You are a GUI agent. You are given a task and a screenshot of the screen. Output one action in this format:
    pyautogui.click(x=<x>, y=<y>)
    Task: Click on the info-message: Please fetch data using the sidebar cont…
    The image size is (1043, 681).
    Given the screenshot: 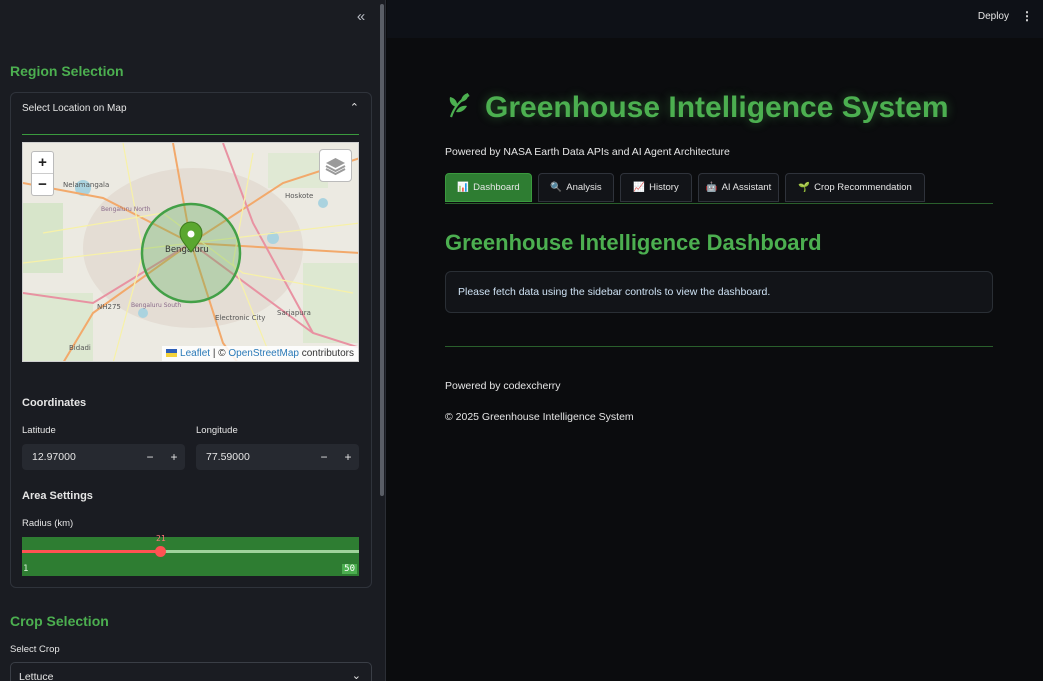 What is the action you would take?
    pyautogui.click(x=614, y=292)
    